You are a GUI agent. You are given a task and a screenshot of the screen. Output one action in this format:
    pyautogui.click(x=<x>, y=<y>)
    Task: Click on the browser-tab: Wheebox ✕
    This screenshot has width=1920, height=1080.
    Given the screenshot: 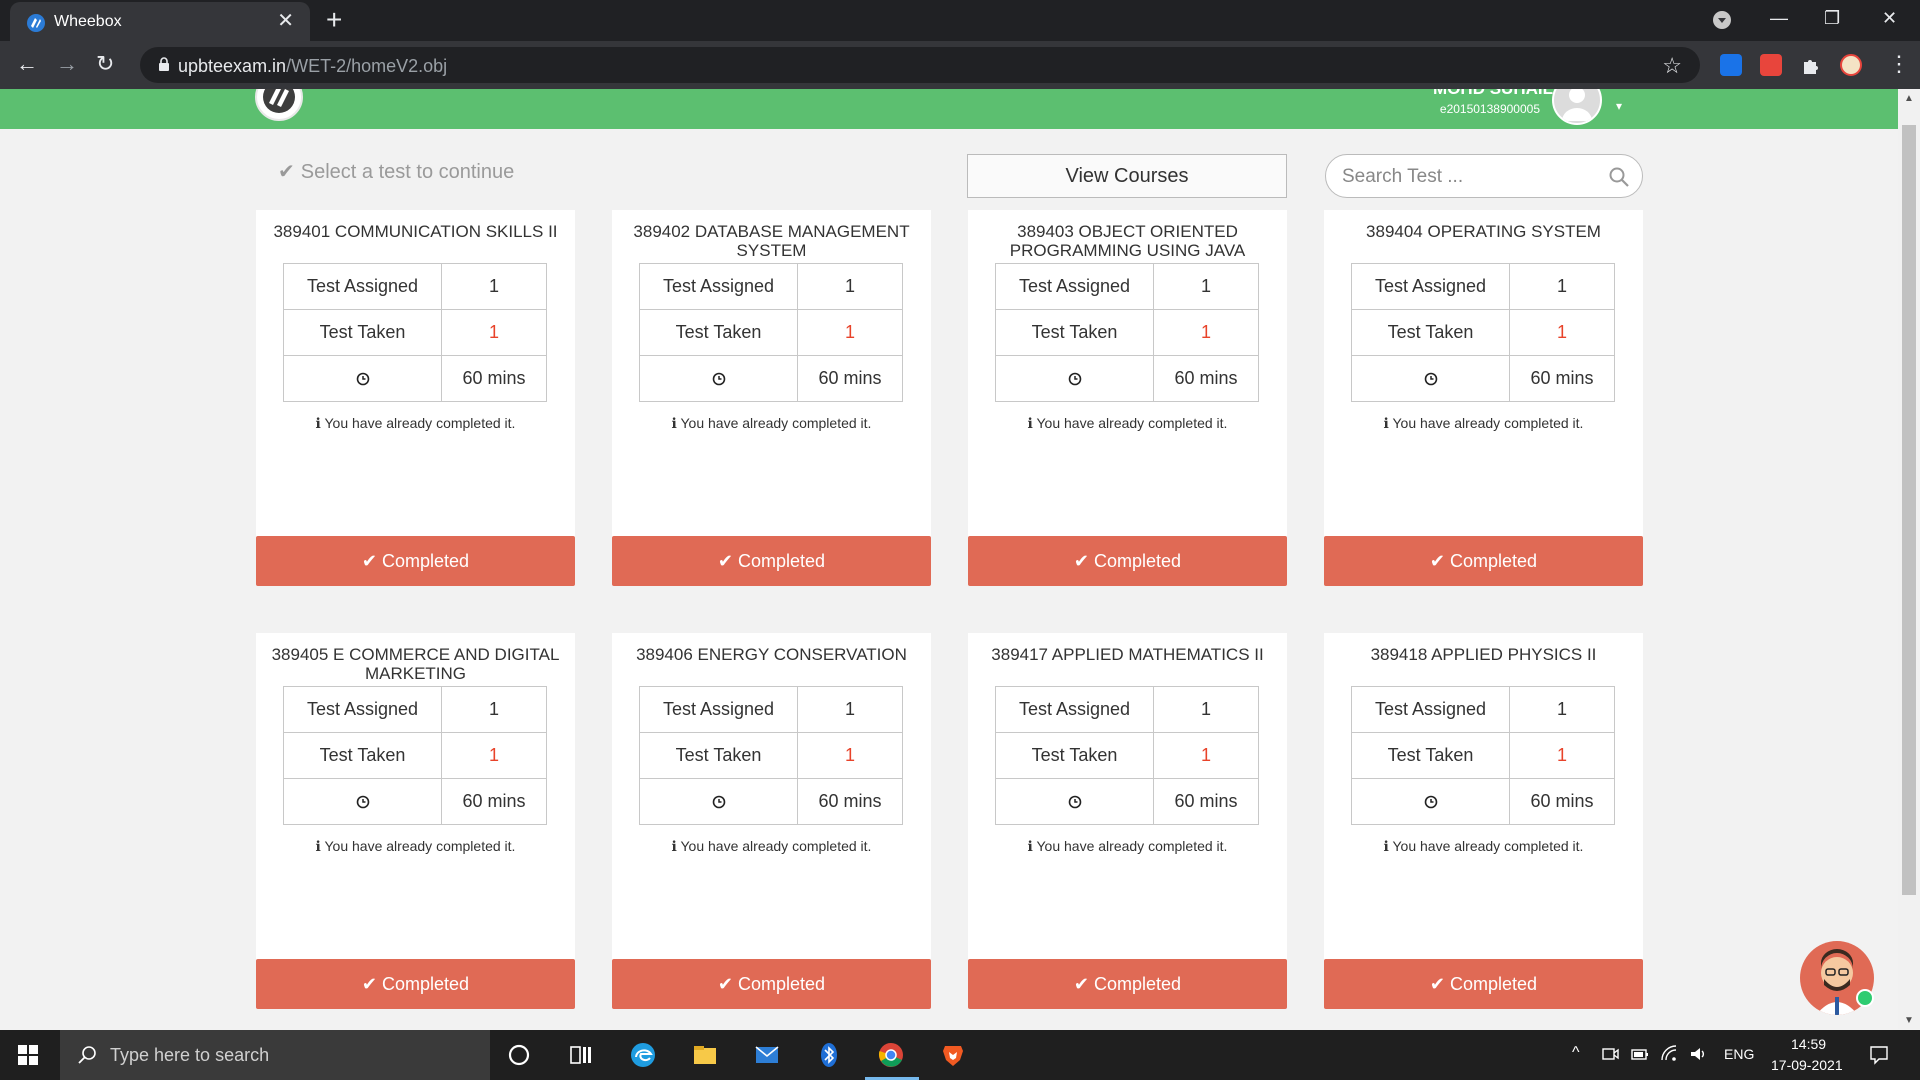 What is the action you would take?
    pyautogui.click(x=160, y=21)
    